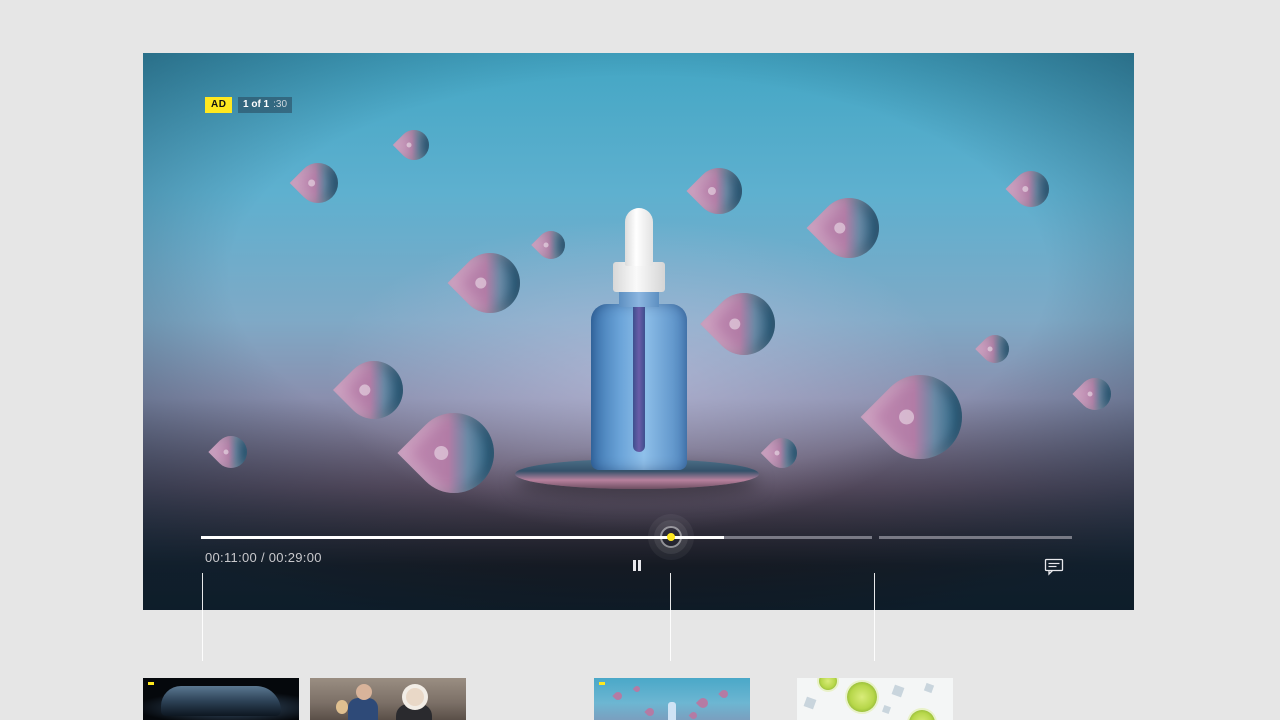 The width and height of the screenshot is (1280, 720). Describe the element at coordinates (388, 699) in the screenshot. I see `thumbnail-people` at that location.